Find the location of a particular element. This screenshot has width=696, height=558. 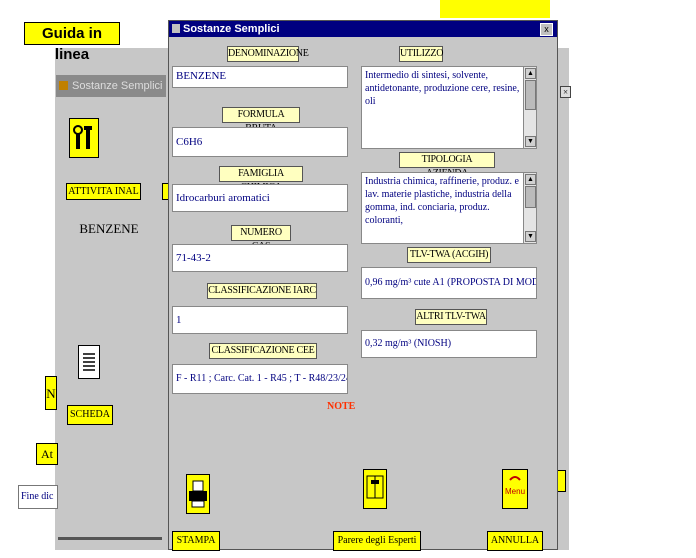

altri-tlv-label: ALTRI TLV-TWA is located at coordinates (451, 317).